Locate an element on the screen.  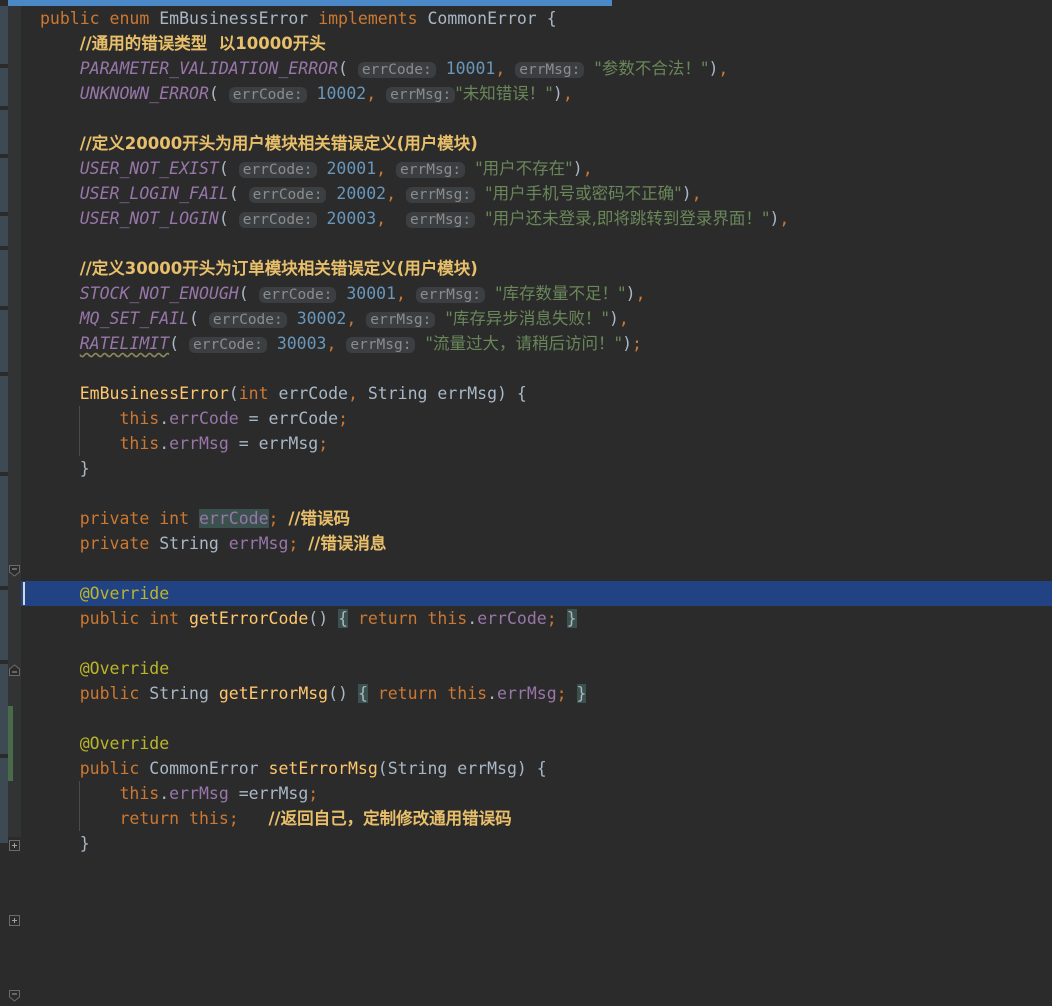
code-line: return this; //返回自己，定制修改通用错误码 is located at coordinates (536, 818).